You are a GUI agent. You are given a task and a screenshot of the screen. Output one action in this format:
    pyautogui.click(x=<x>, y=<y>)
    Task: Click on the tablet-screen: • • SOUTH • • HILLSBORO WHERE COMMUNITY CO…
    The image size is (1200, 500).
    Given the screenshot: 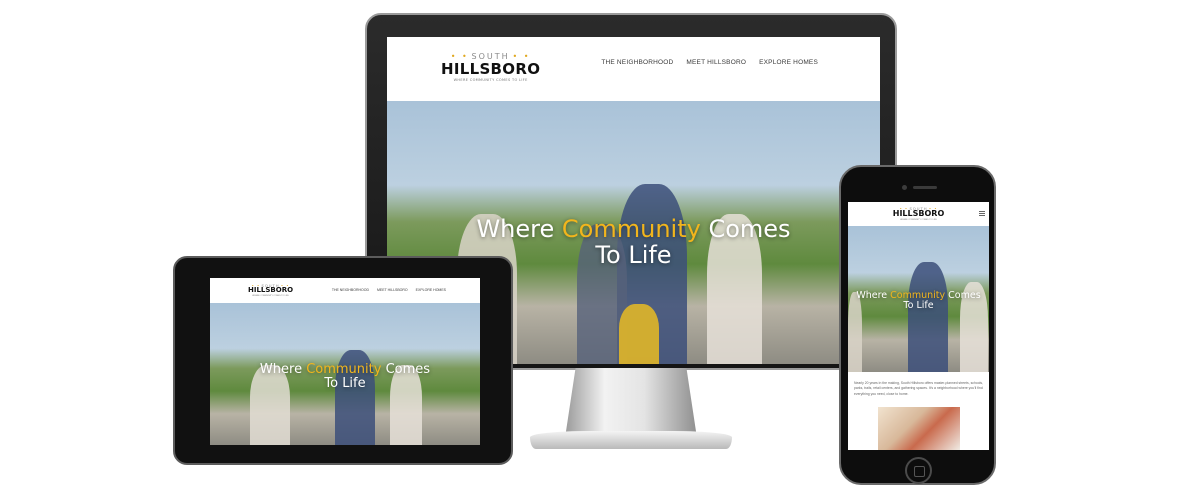 What is the action you would take?
    pyautogui.click(x=345, y=361)
    